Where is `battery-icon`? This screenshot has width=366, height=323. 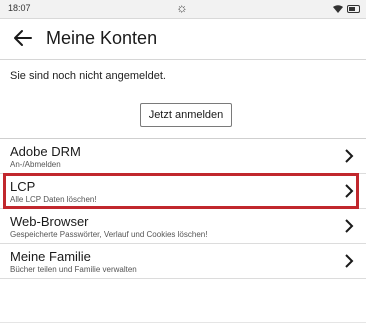 battery-icon is located at coordinates (353, 9).